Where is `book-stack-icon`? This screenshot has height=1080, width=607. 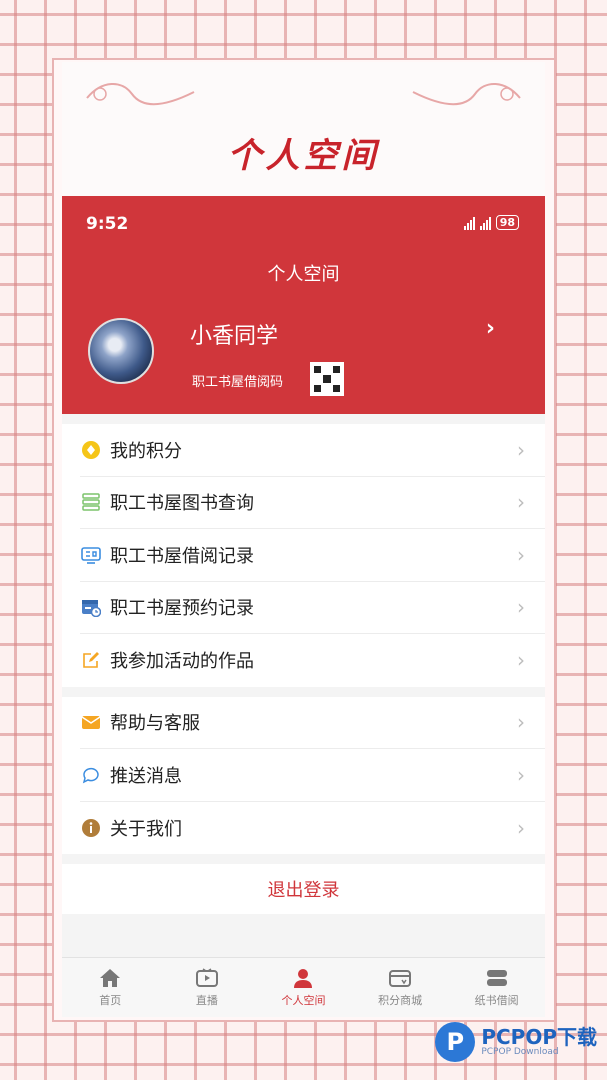 book-stack-icon is located at coordinates (91, 502).